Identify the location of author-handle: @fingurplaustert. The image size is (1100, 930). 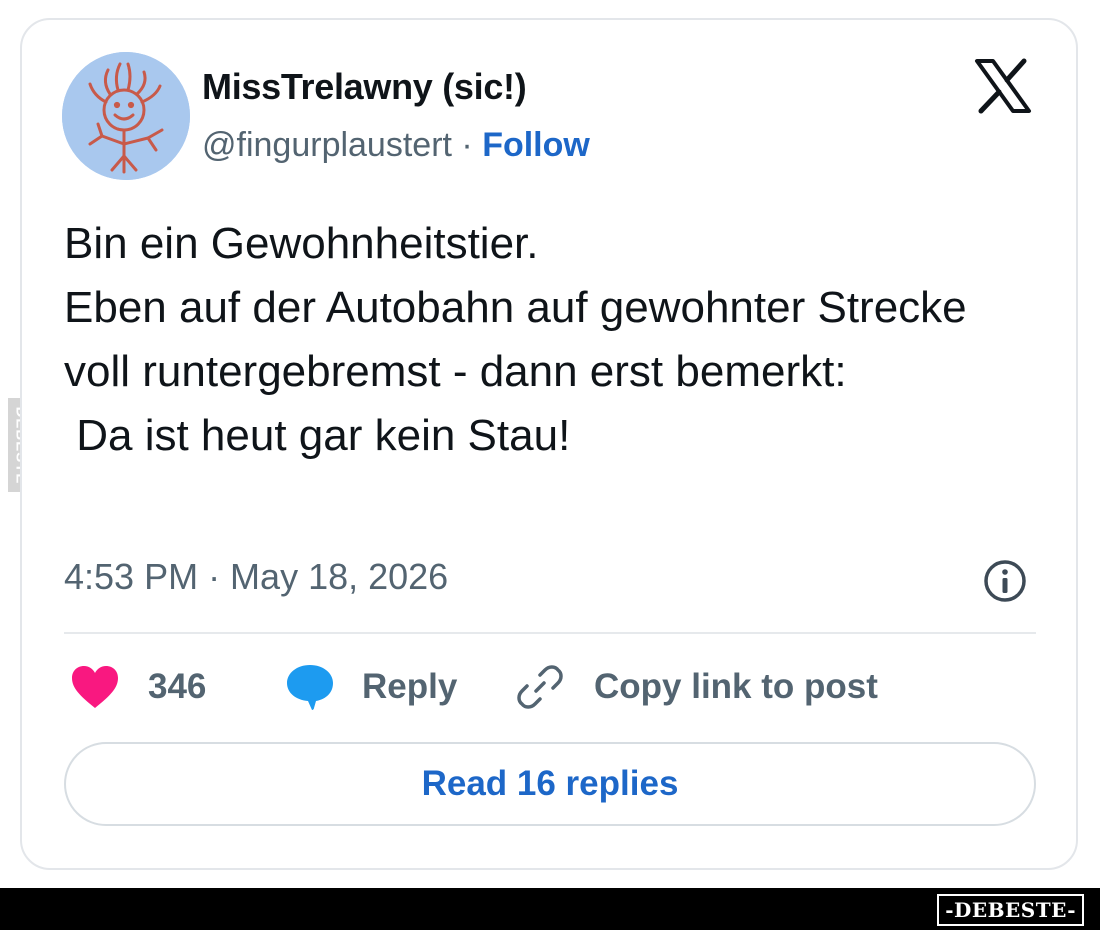
(327, 145).